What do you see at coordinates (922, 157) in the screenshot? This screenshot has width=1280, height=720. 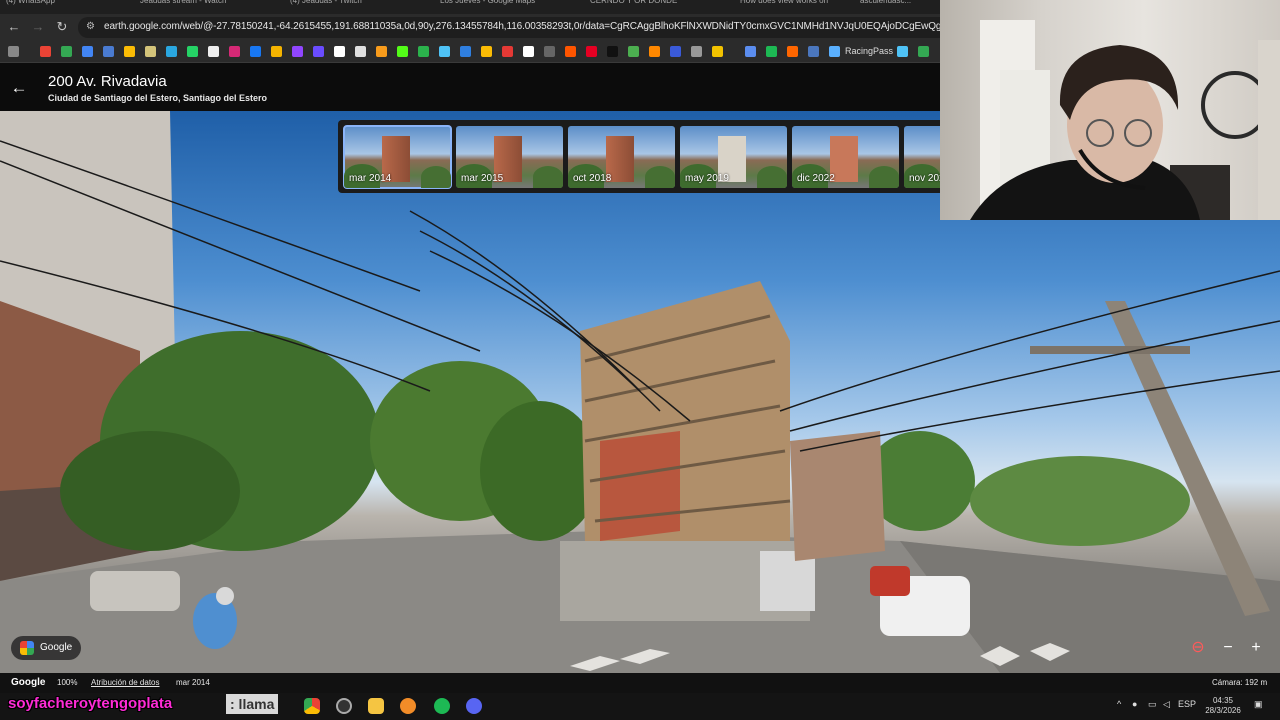 I see `timeline-thumb-nov-2023: nov 2023` at bounding box center [922, 157].